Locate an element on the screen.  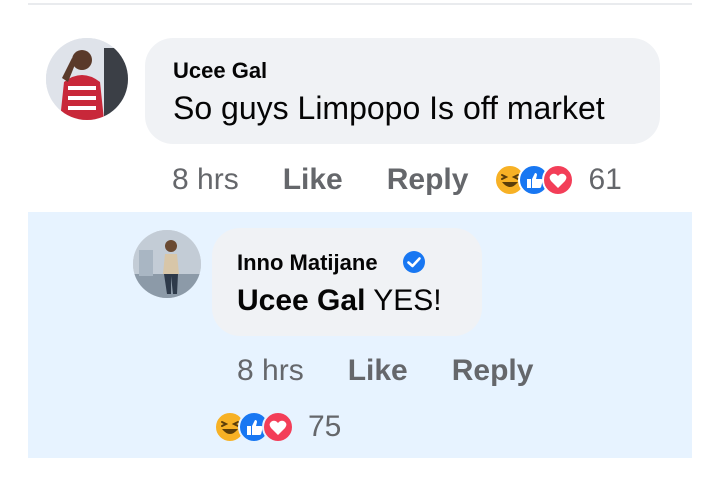
reply-text: Ucee Gal YES! is located at coordinates (339, 301).